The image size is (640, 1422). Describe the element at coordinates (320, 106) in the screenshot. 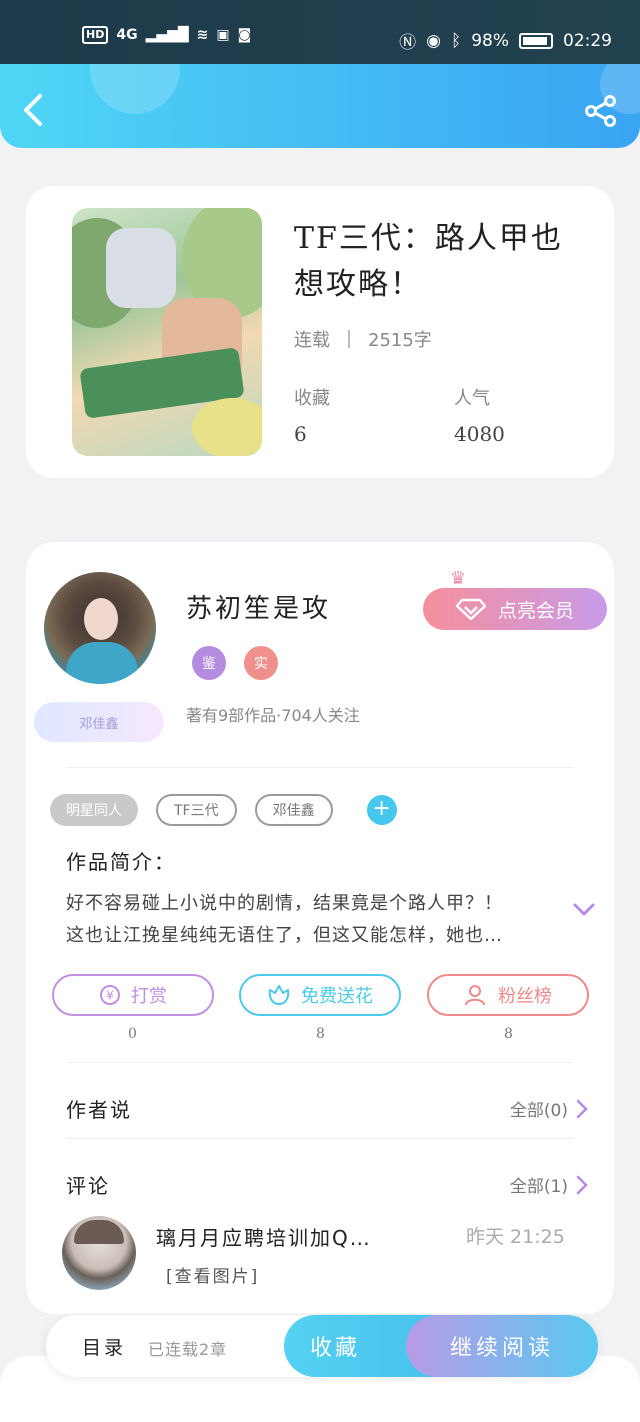

I see `top-header` at that location.